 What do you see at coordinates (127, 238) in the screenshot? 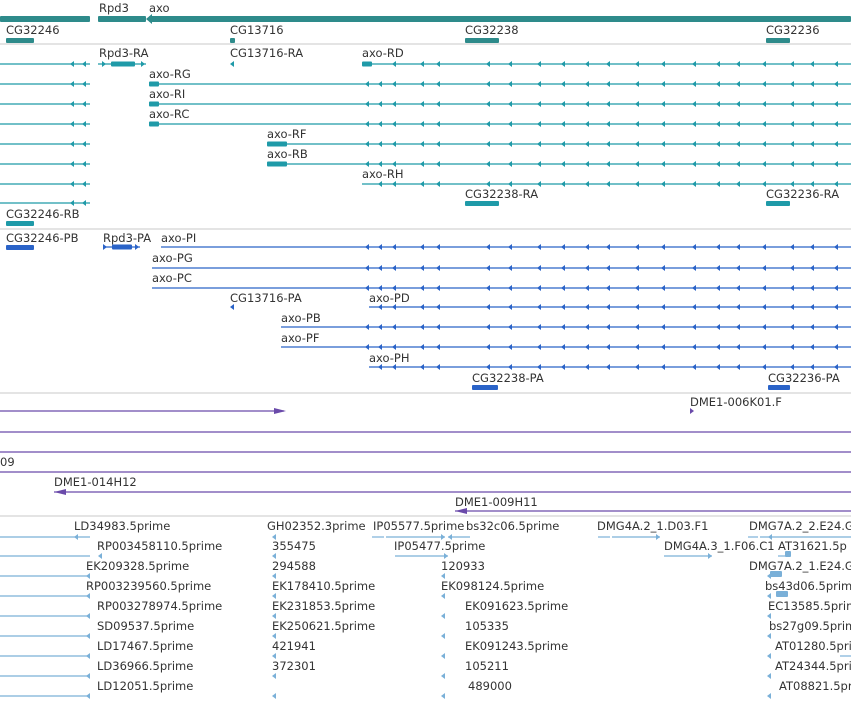
I see `protein-label: Rpd3-PA` at bounding box center [127, 238].